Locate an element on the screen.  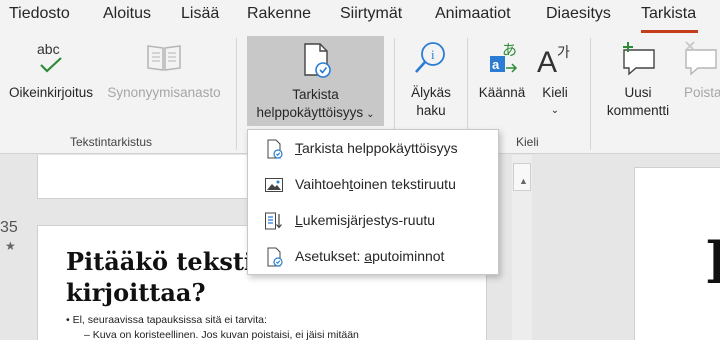
svg-text: 가 is located at coordinates (563, 53).